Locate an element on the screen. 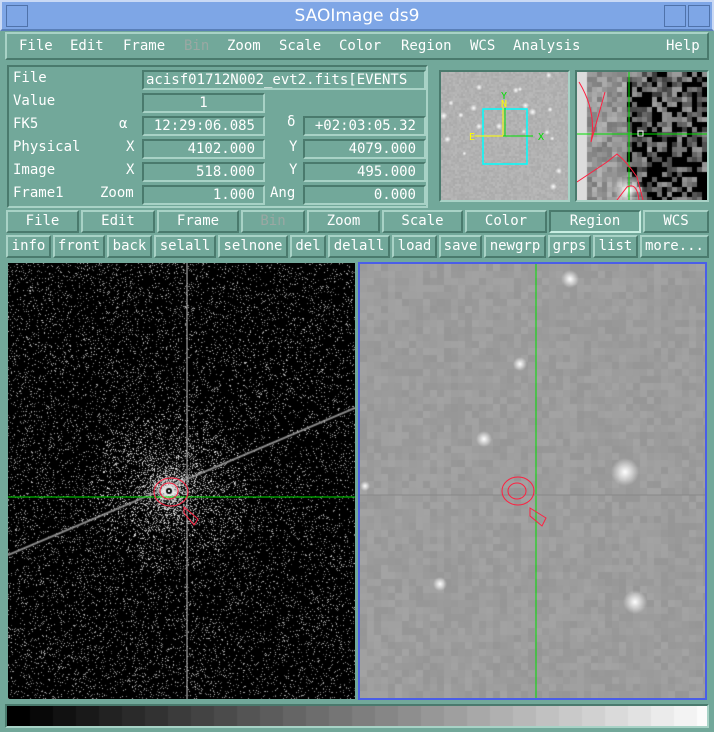 This screenshot has height=732, width=714. menu-scale: Scale is located at coordinates (300, 46).